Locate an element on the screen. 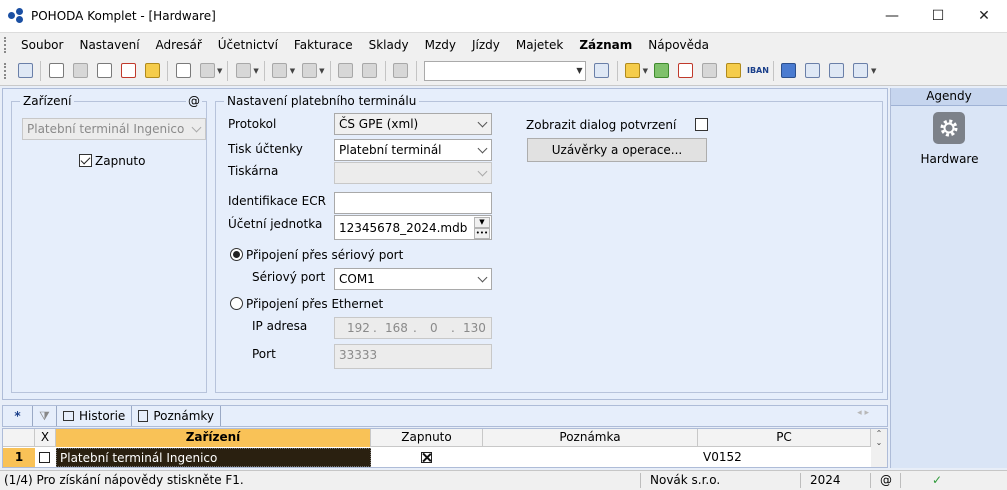  settings-button is located at coordinates (309, 71).